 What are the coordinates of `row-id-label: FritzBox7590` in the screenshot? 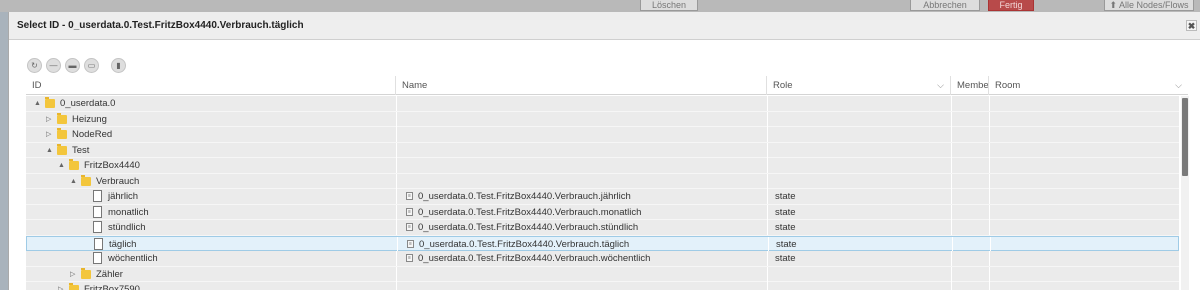 It's located at (112, 287).